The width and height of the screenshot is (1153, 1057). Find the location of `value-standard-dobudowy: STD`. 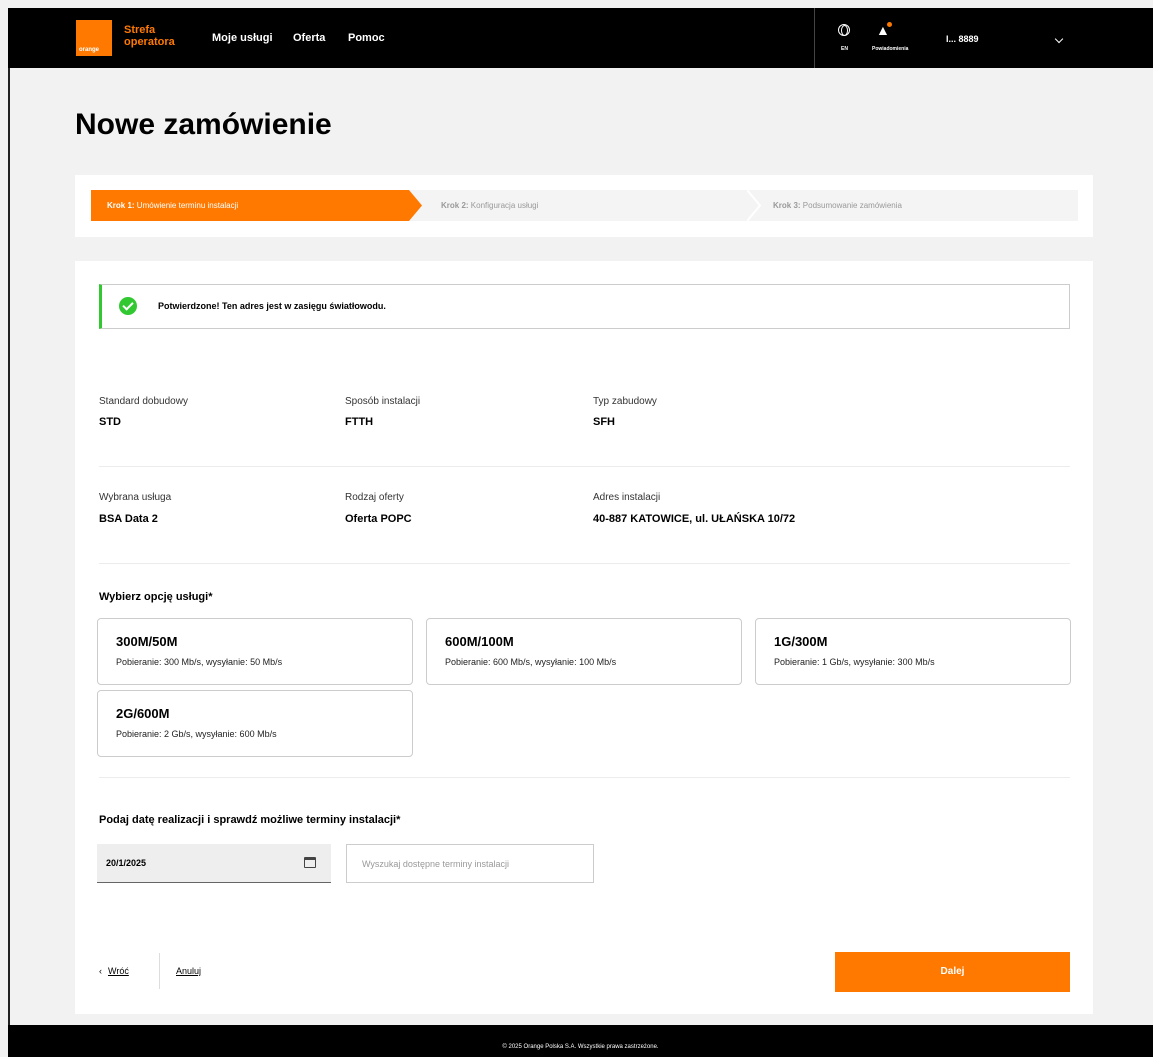

value-standard-dobudowy: STD is located at coordinates (110, 422).